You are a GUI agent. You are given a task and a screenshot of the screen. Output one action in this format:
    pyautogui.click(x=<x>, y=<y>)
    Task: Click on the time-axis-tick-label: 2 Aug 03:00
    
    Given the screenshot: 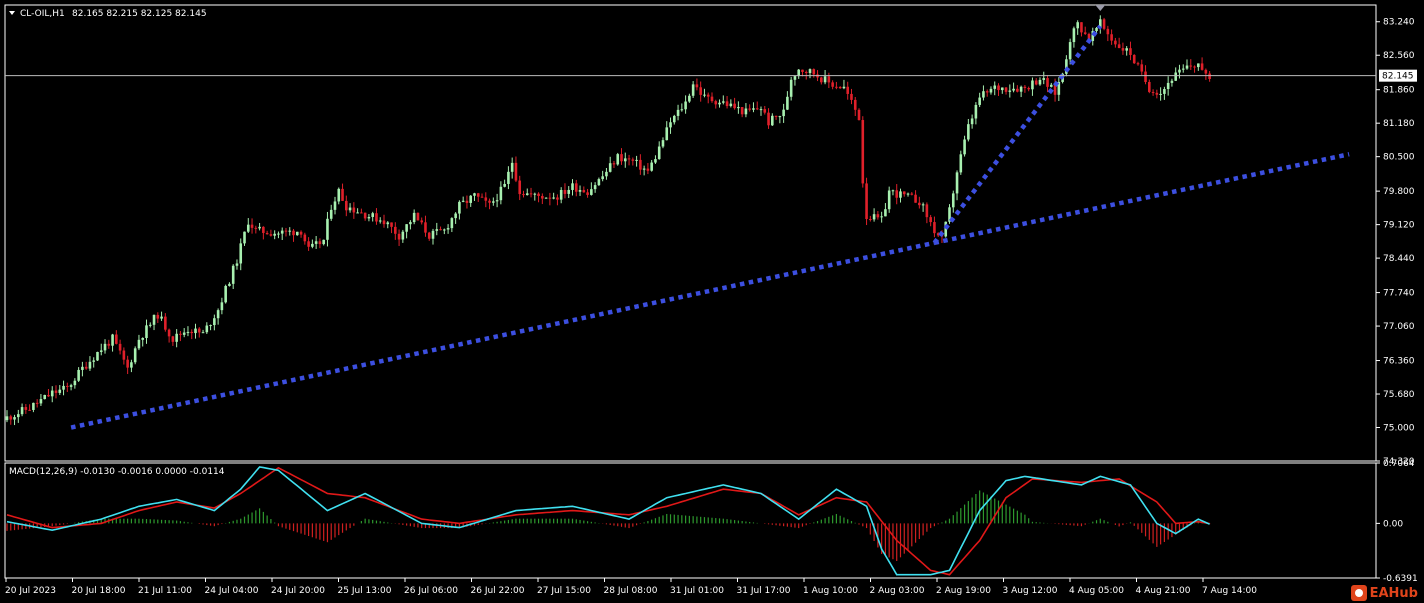 What is the action you would take?
    pyautogui.click(x=897, y=591)
    